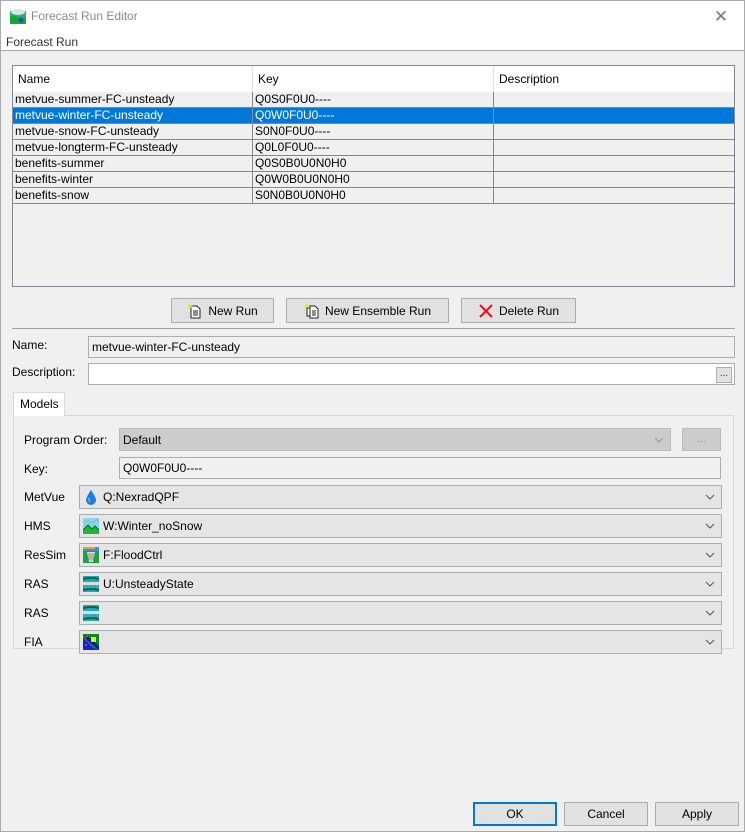 The width and height of the screenshot is (745, 832). I want to click on model-label: FIA, so click(33, 642).